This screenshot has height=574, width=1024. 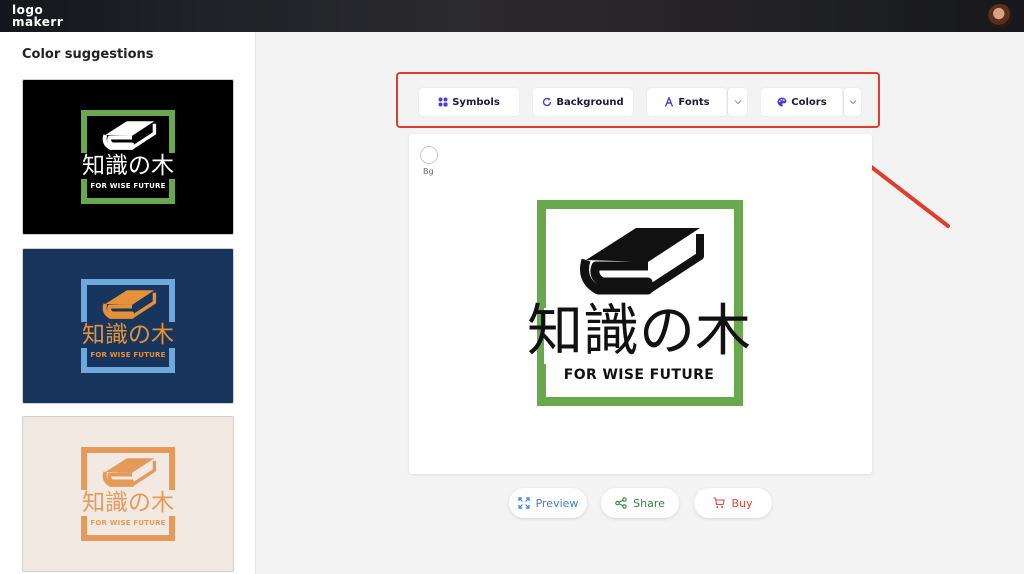 What do you see at coordinates (428, 171) in the screenshot?
I see `bg-label: Bg` at bounding box center [428, 171].